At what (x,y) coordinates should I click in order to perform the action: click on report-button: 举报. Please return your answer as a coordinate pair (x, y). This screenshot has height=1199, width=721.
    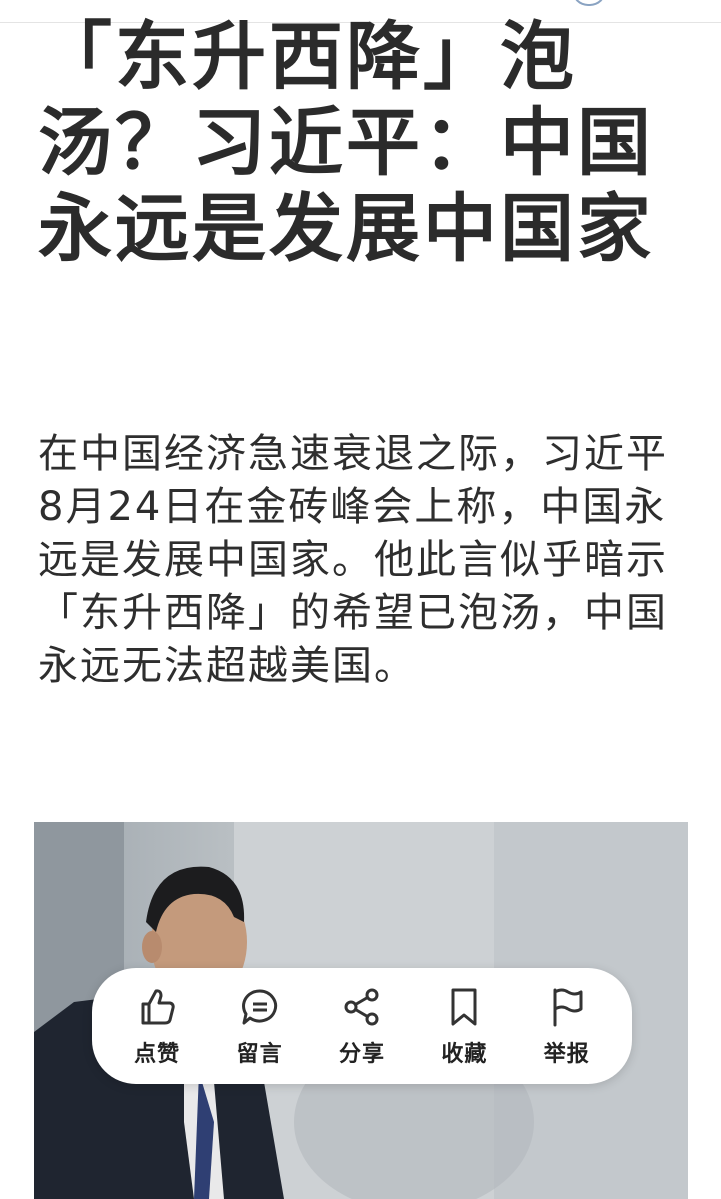
    Looking at the image, I should click on (567, 1026).